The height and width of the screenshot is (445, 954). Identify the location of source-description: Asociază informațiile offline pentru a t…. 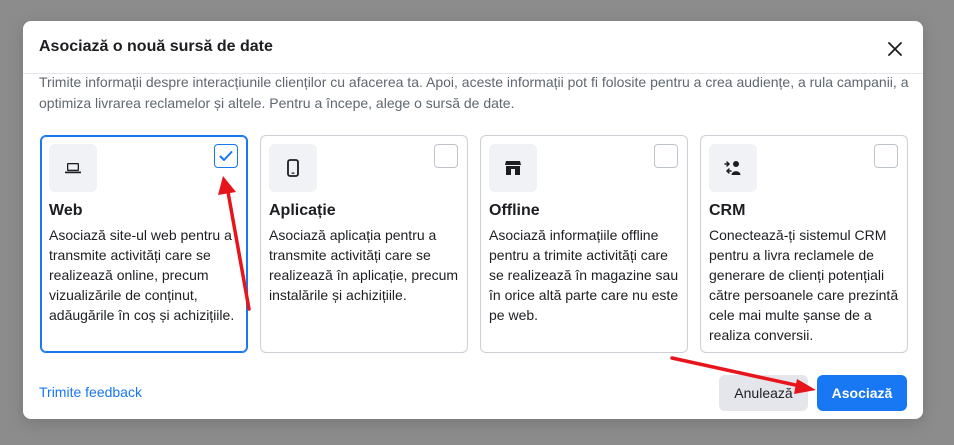
(584, 275).